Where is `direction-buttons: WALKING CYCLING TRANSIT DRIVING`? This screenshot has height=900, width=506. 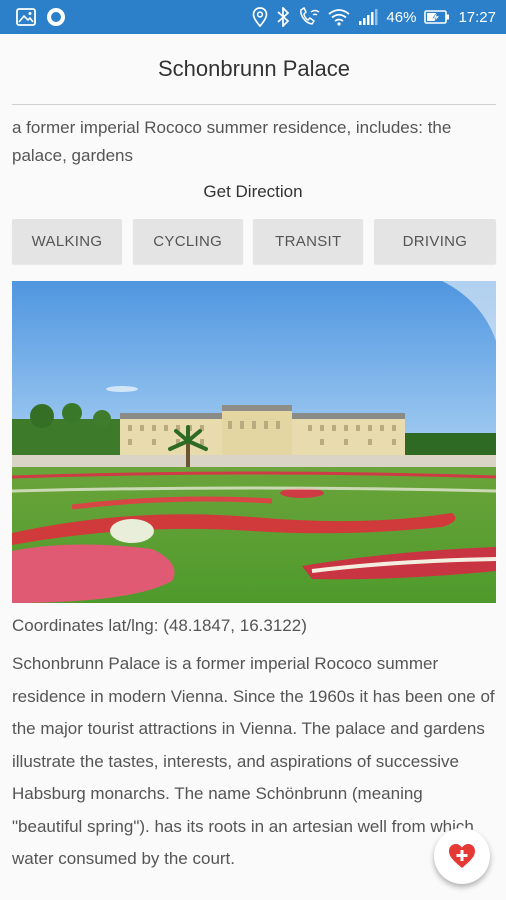 direction-buttons: WALKING CYCLING TRANSIT DRIVING is located at coordinates (254, 241).